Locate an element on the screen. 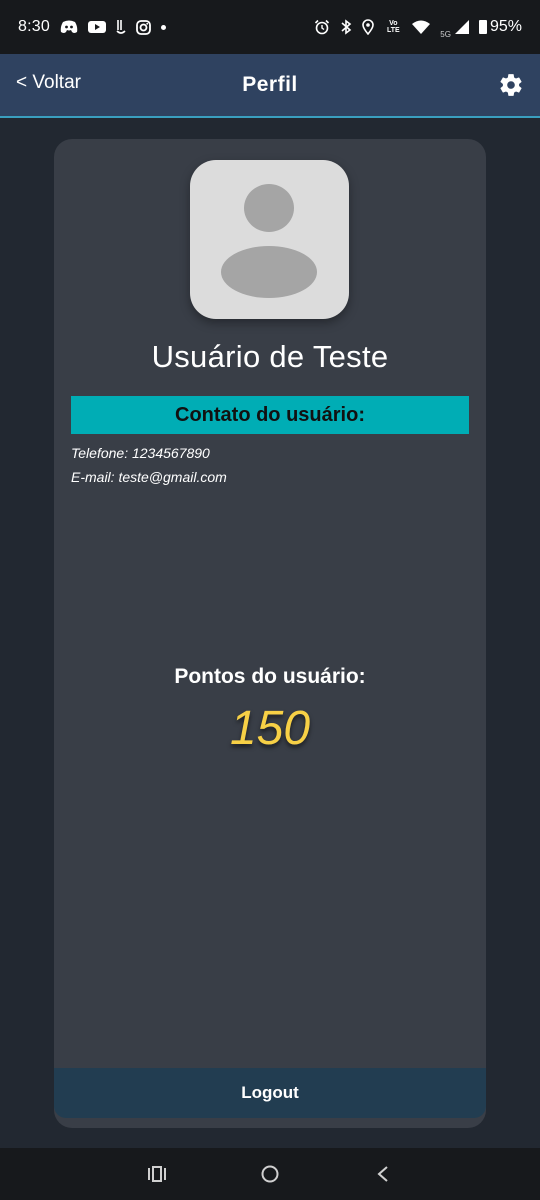 This screenshot has width=540, height=1200. discord-icon is located at coordinates (69, 27).